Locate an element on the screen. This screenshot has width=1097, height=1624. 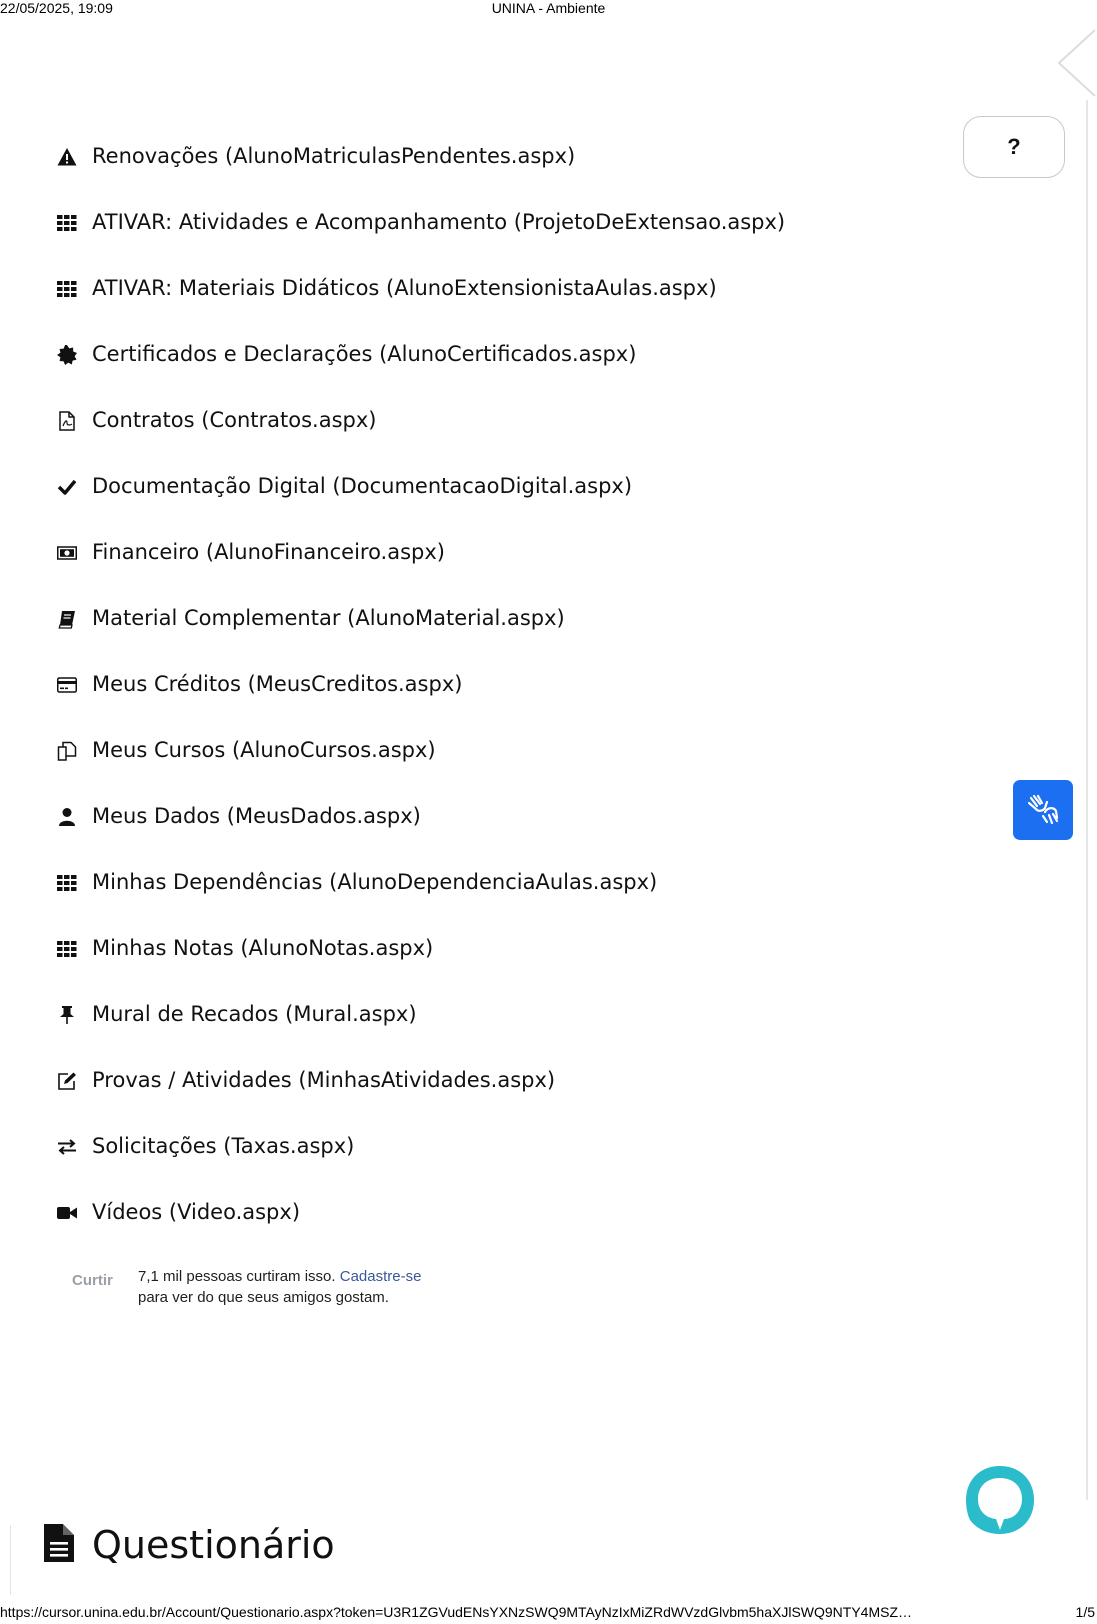
menu-item-meus-cursos: Meus Cursos (AlunoCursos.aspx) is located at coordinates (420, 773).